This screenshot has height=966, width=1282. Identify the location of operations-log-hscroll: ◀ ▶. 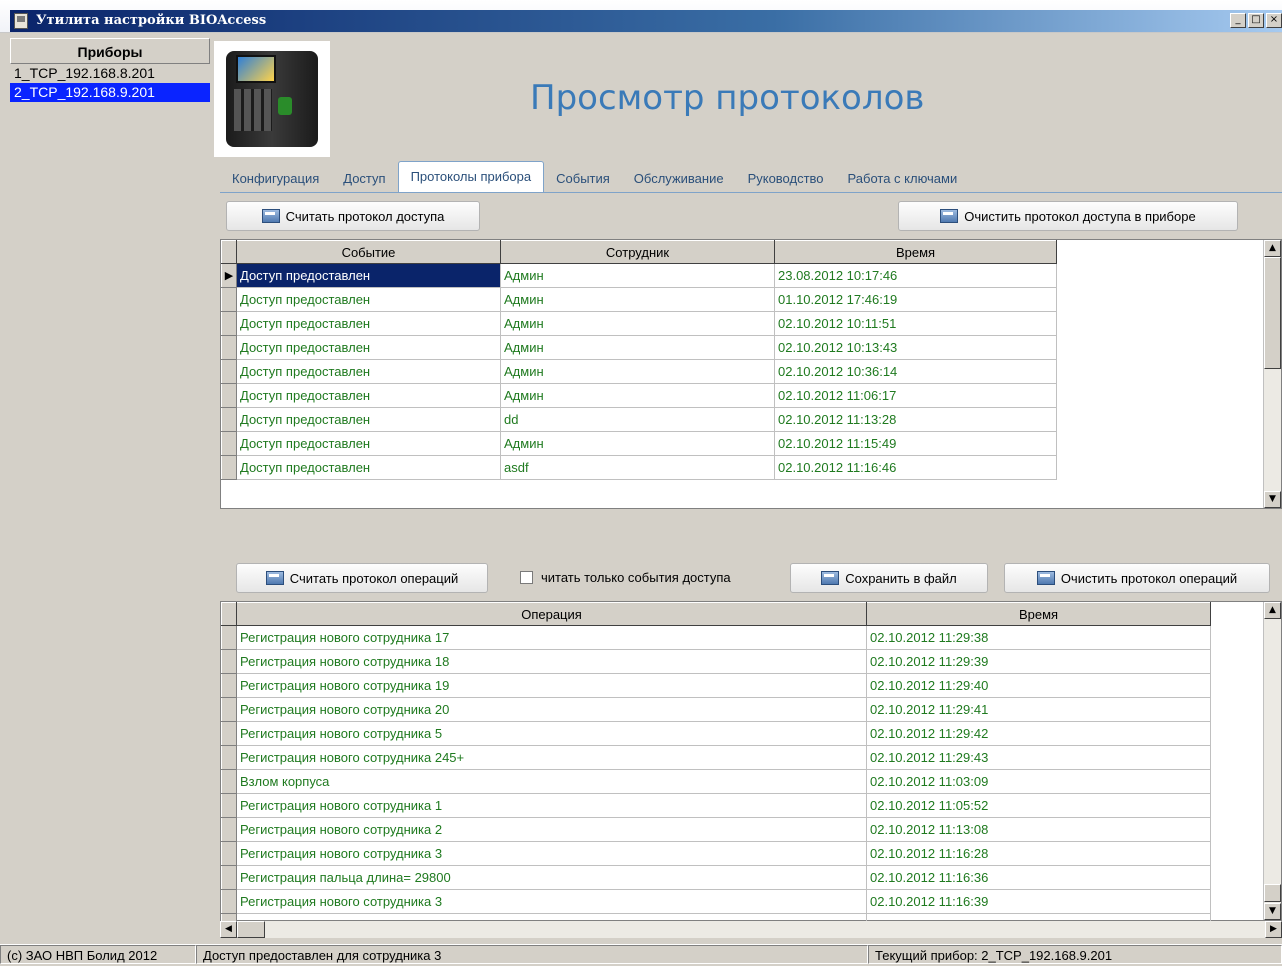
(751, 929).